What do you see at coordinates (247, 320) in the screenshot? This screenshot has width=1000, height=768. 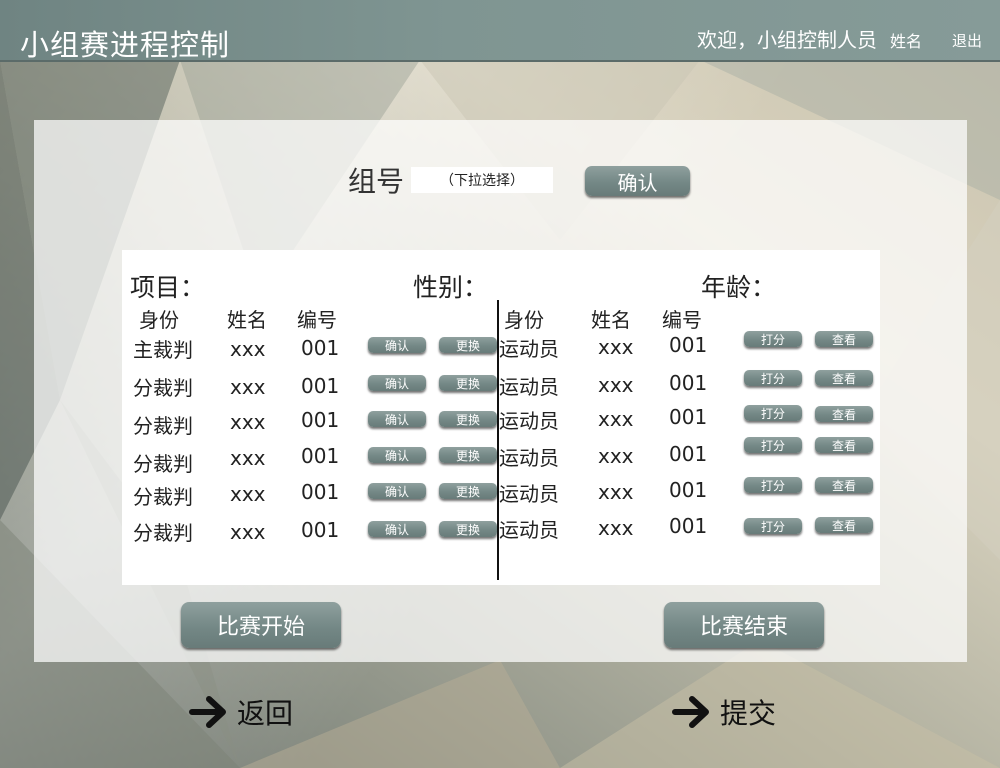 I see `referee-header-name: 姓名` at bounding box center [247, 320].